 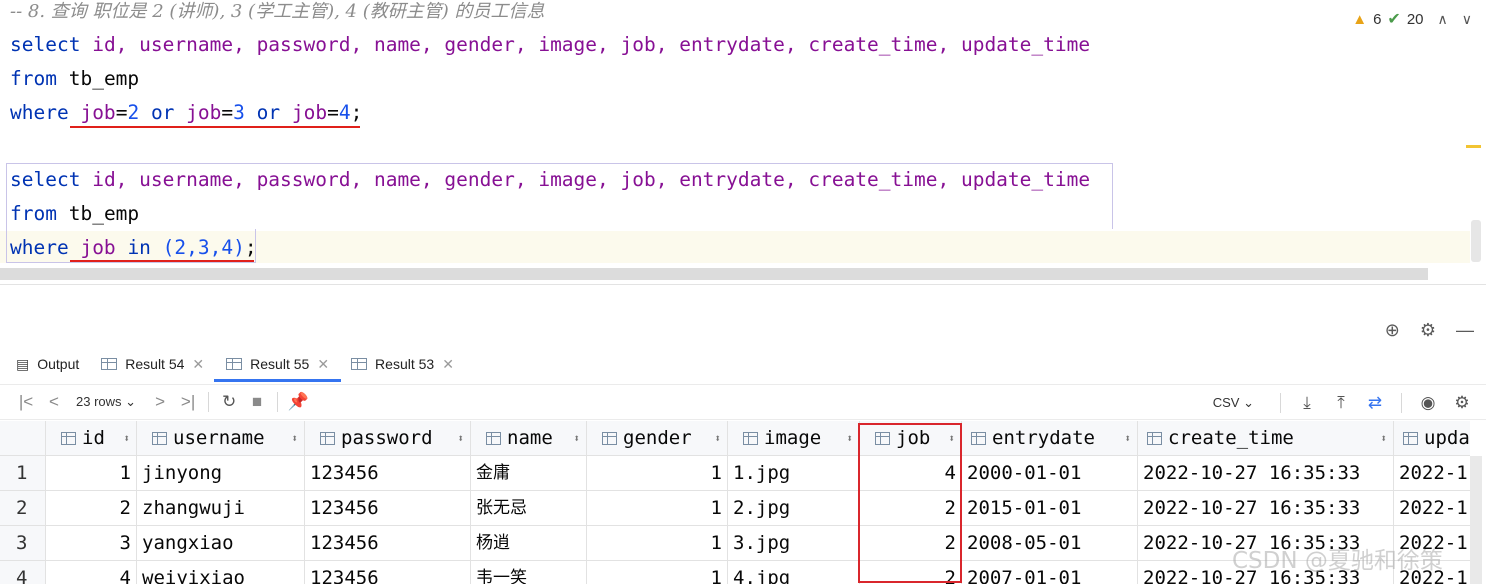 What do you see at coordinates (91, 543) in the screenshot?
I see `cell-id: 3` at bounding box center [91, 543].